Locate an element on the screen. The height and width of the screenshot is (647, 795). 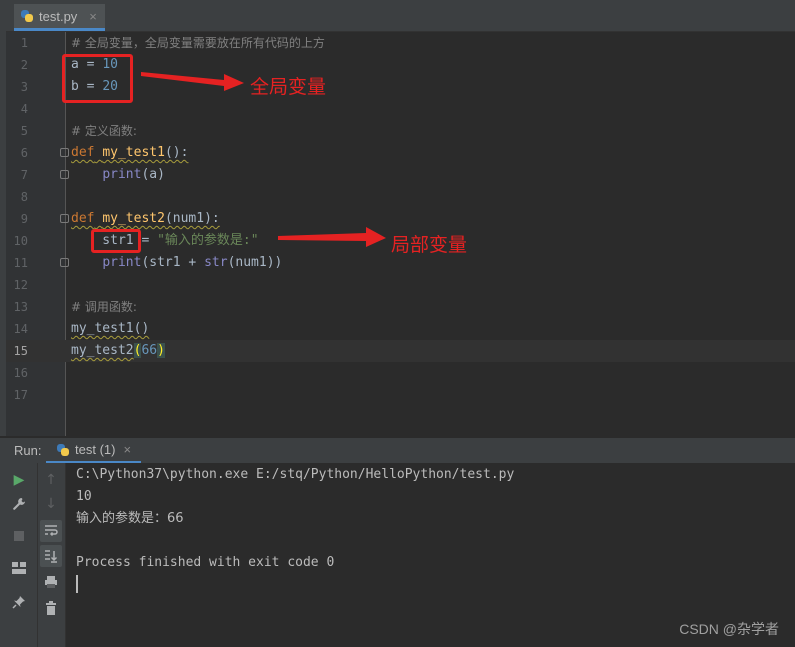
scroll-to-end-icon is located at coordinates (51, 556).